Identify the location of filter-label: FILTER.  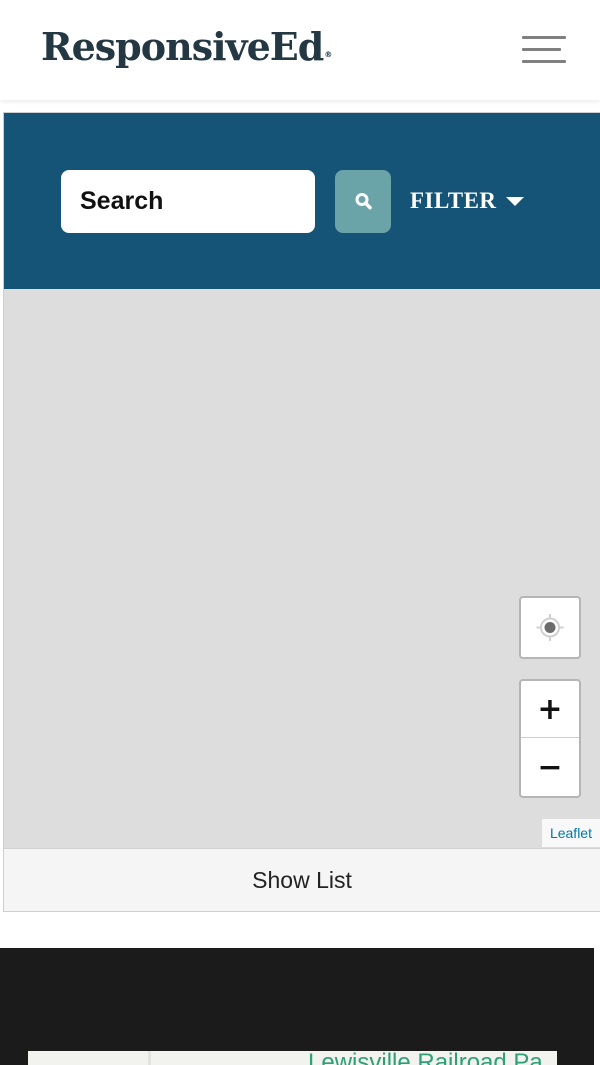
(453, 200).